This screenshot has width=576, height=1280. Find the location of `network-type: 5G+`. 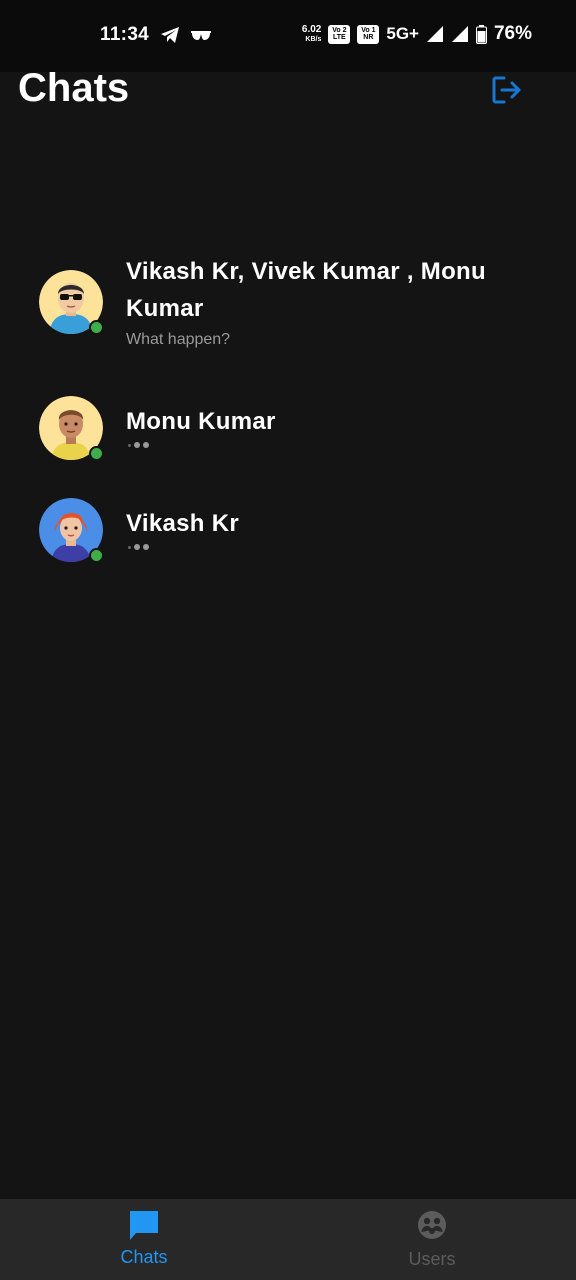

network-type: 5G+ is located at coordinates (402, 33).